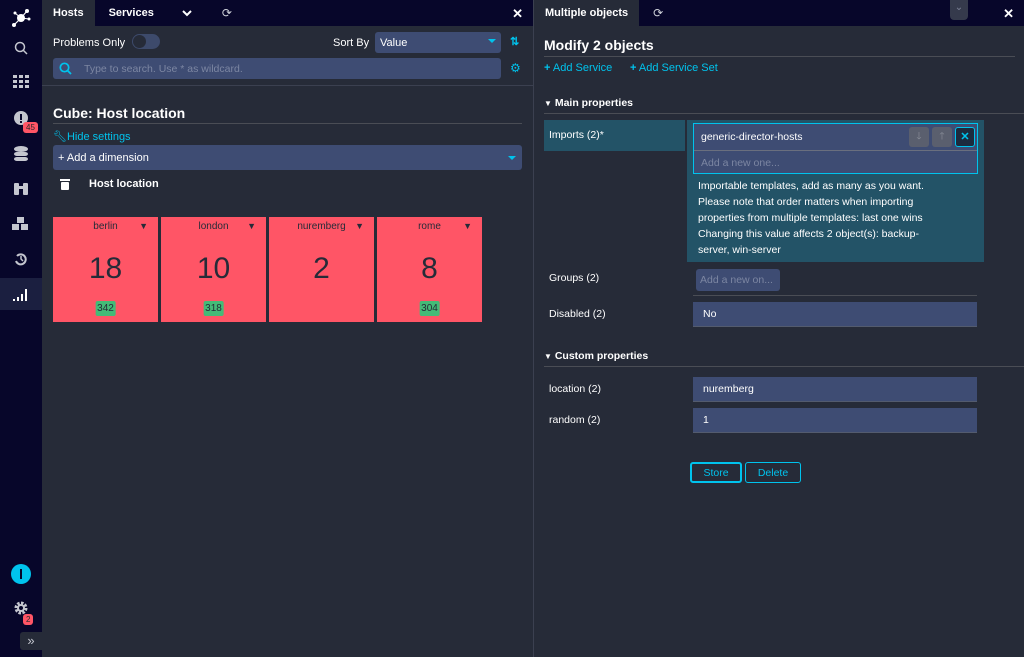 Image resolution: width=1024 pixels, height=657 pixels. I want to click on cube-tile-nuremberg: nuremberg ▼ 2, so click(321, 269).